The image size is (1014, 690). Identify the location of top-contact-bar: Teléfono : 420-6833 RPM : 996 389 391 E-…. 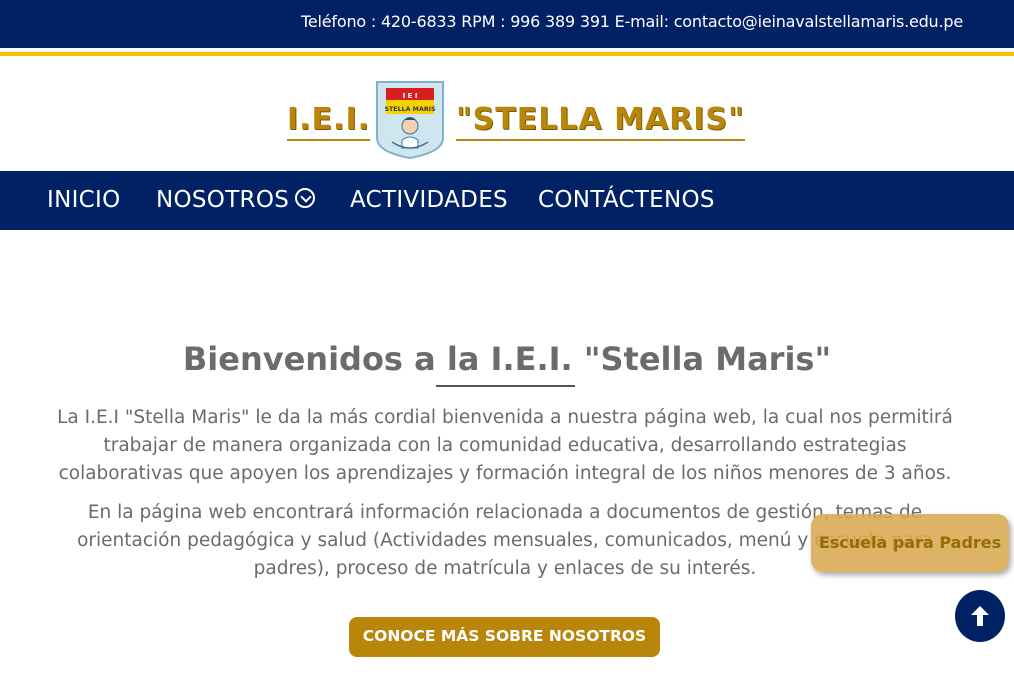
(507, 24).